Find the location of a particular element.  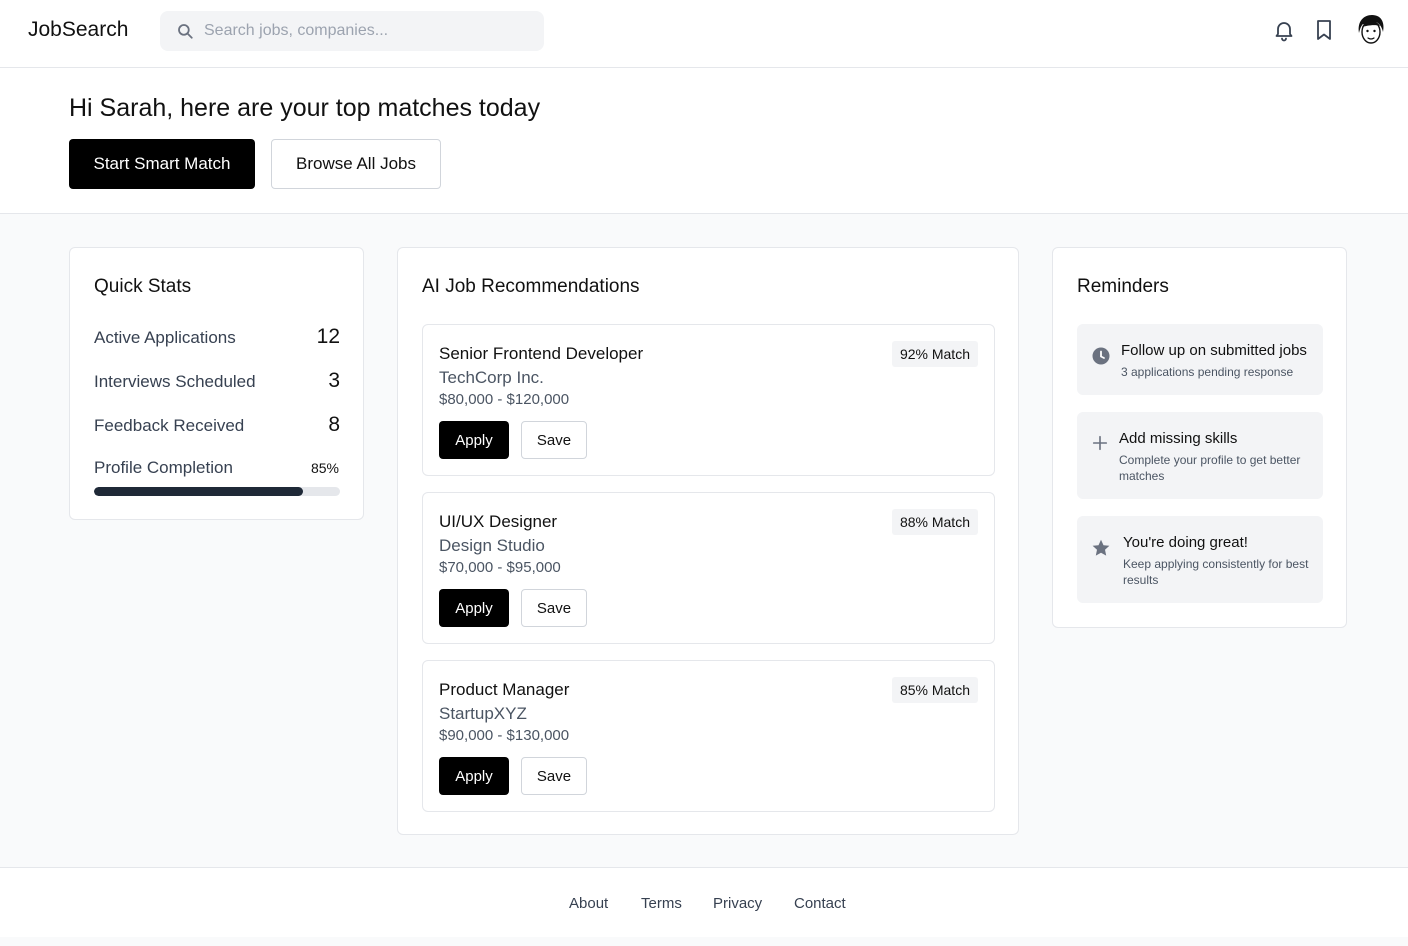

stat-label: Active Applications is located at coordinates (165, 337).